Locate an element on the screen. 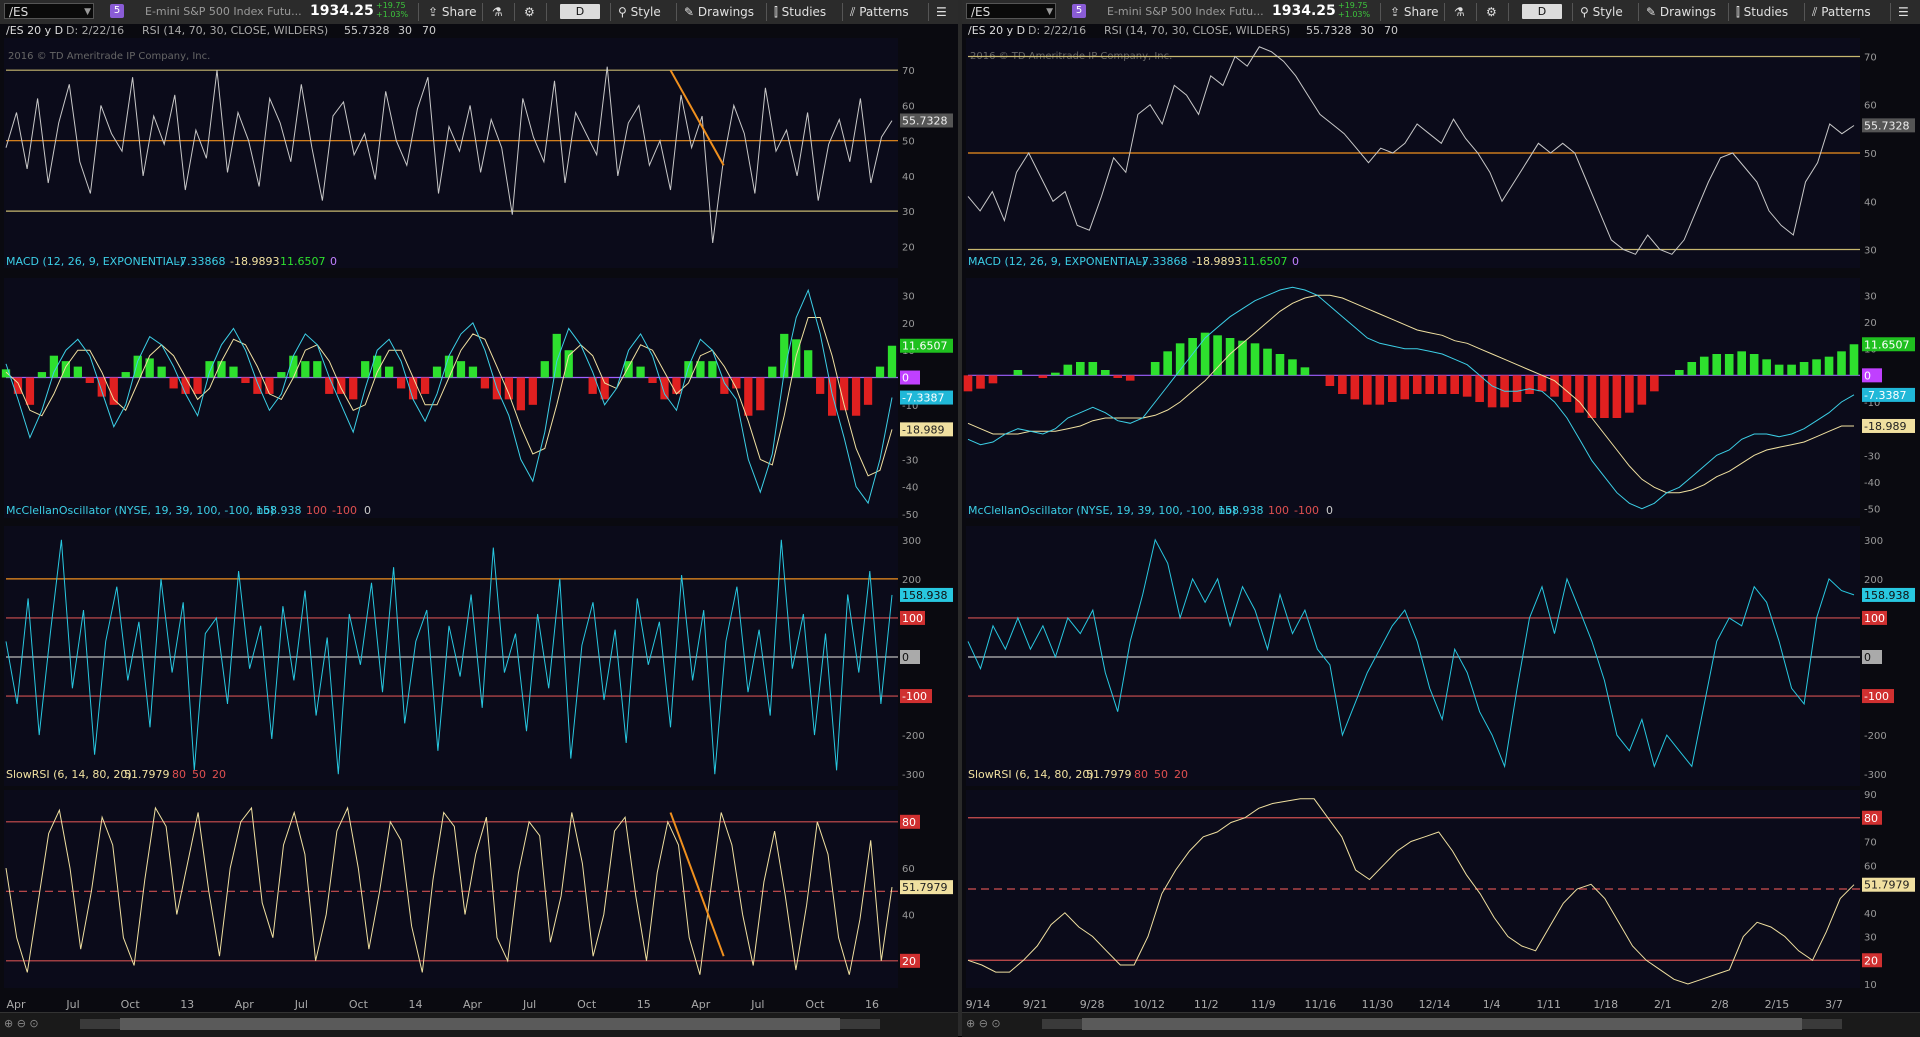  slowrsi-os-badge: 20 is located at coordinates (910, 960).